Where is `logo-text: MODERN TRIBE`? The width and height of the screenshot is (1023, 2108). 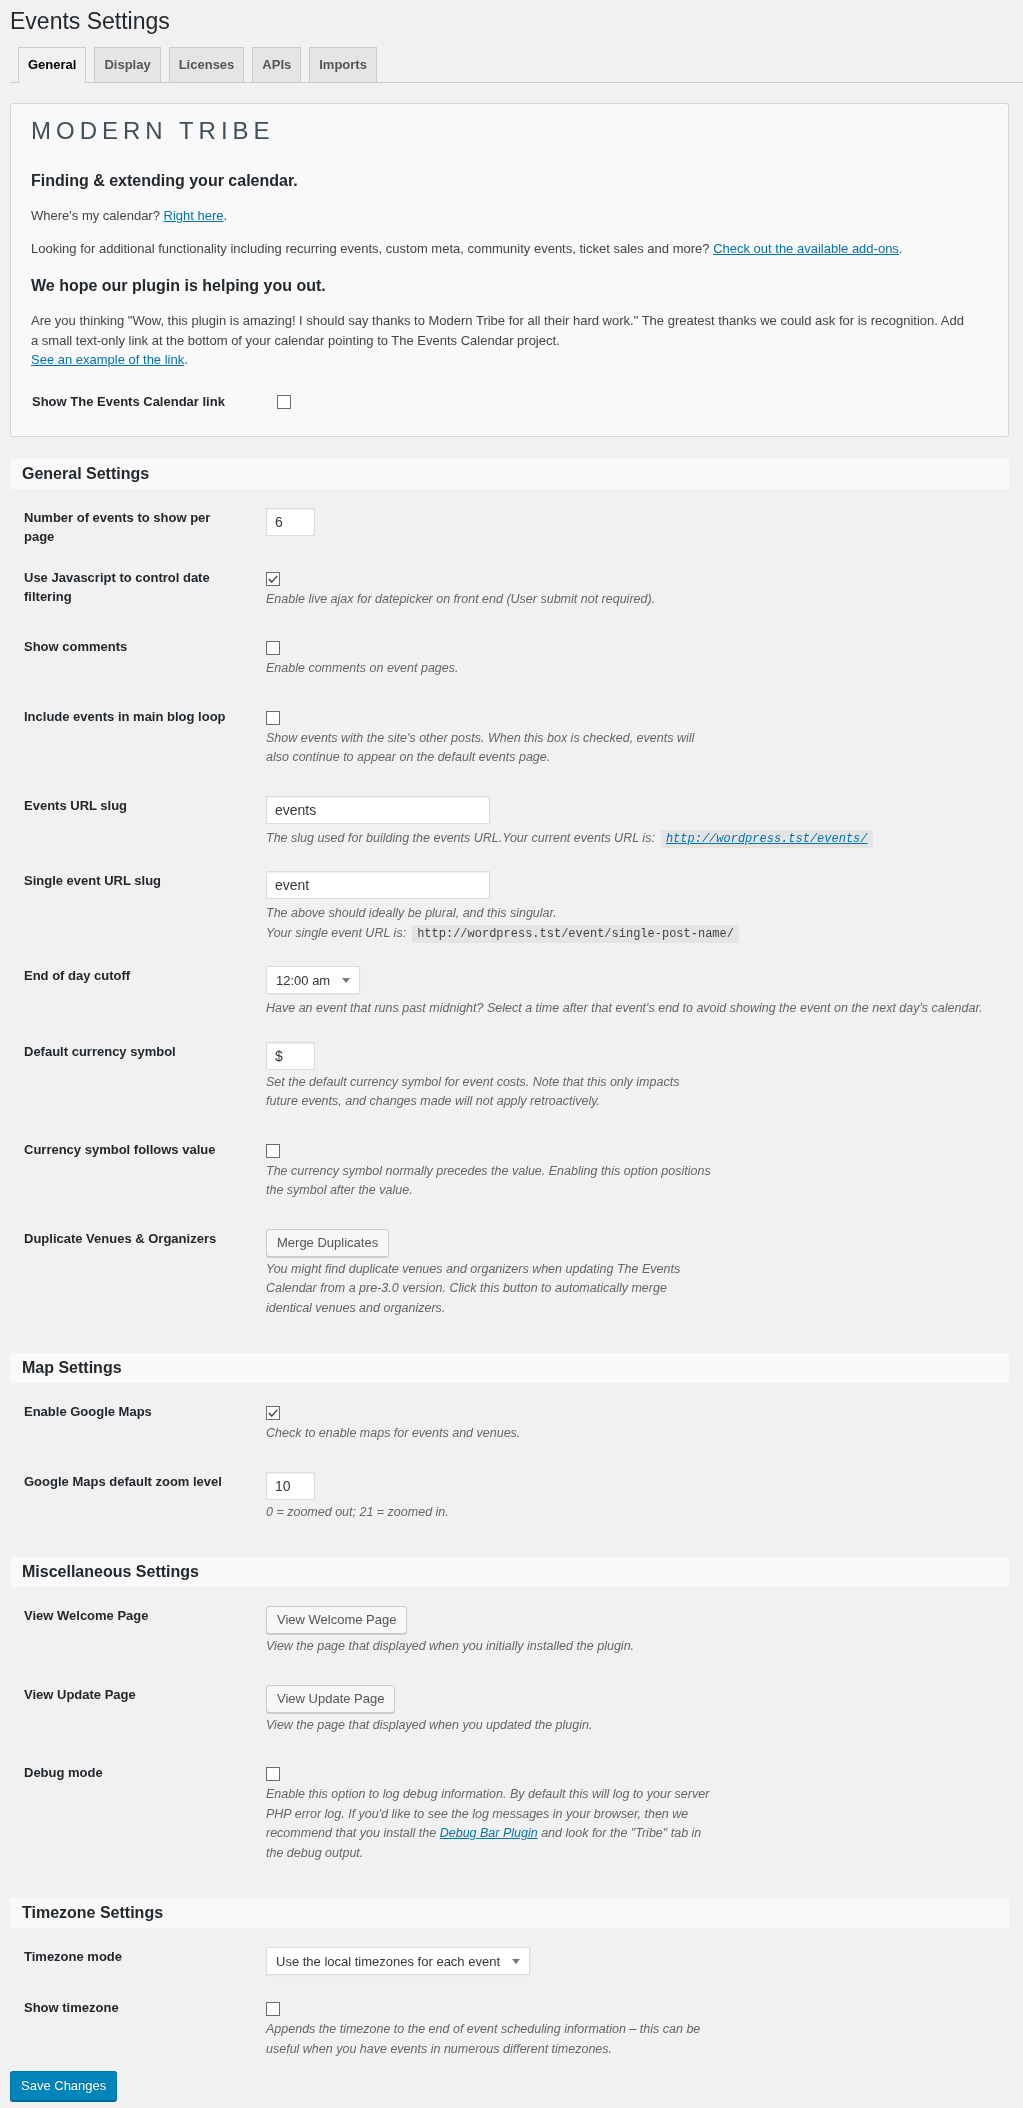
logo-text: MODERN TRIBE is located at coordinates (153, 131).